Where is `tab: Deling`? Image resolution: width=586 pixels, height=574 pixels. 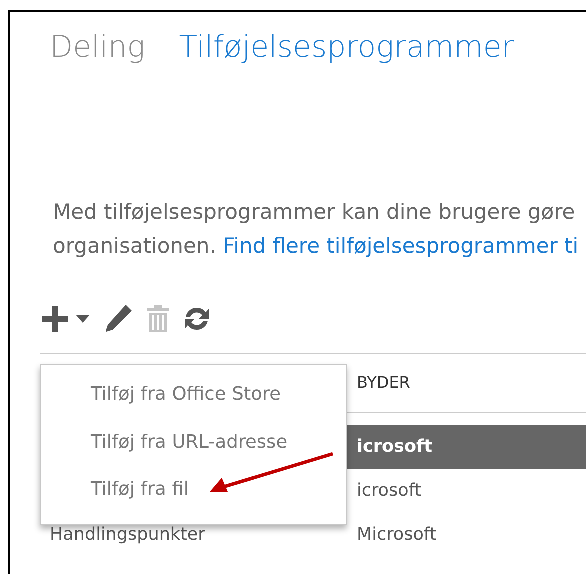 tab: Deling is located at coordinates (98, 47).